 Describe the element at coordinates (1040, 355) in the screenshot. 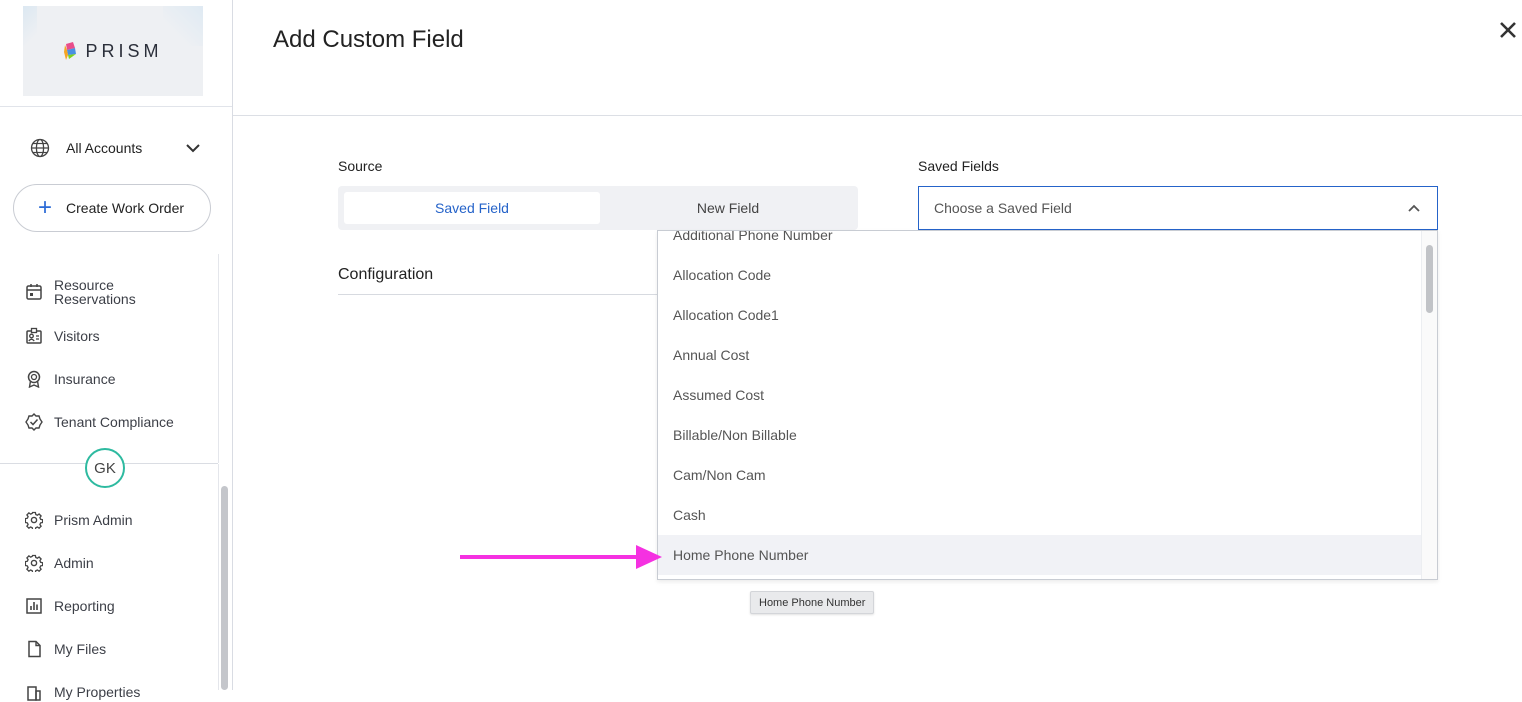

I see `dropdown-option: Annual Cost` at that location.